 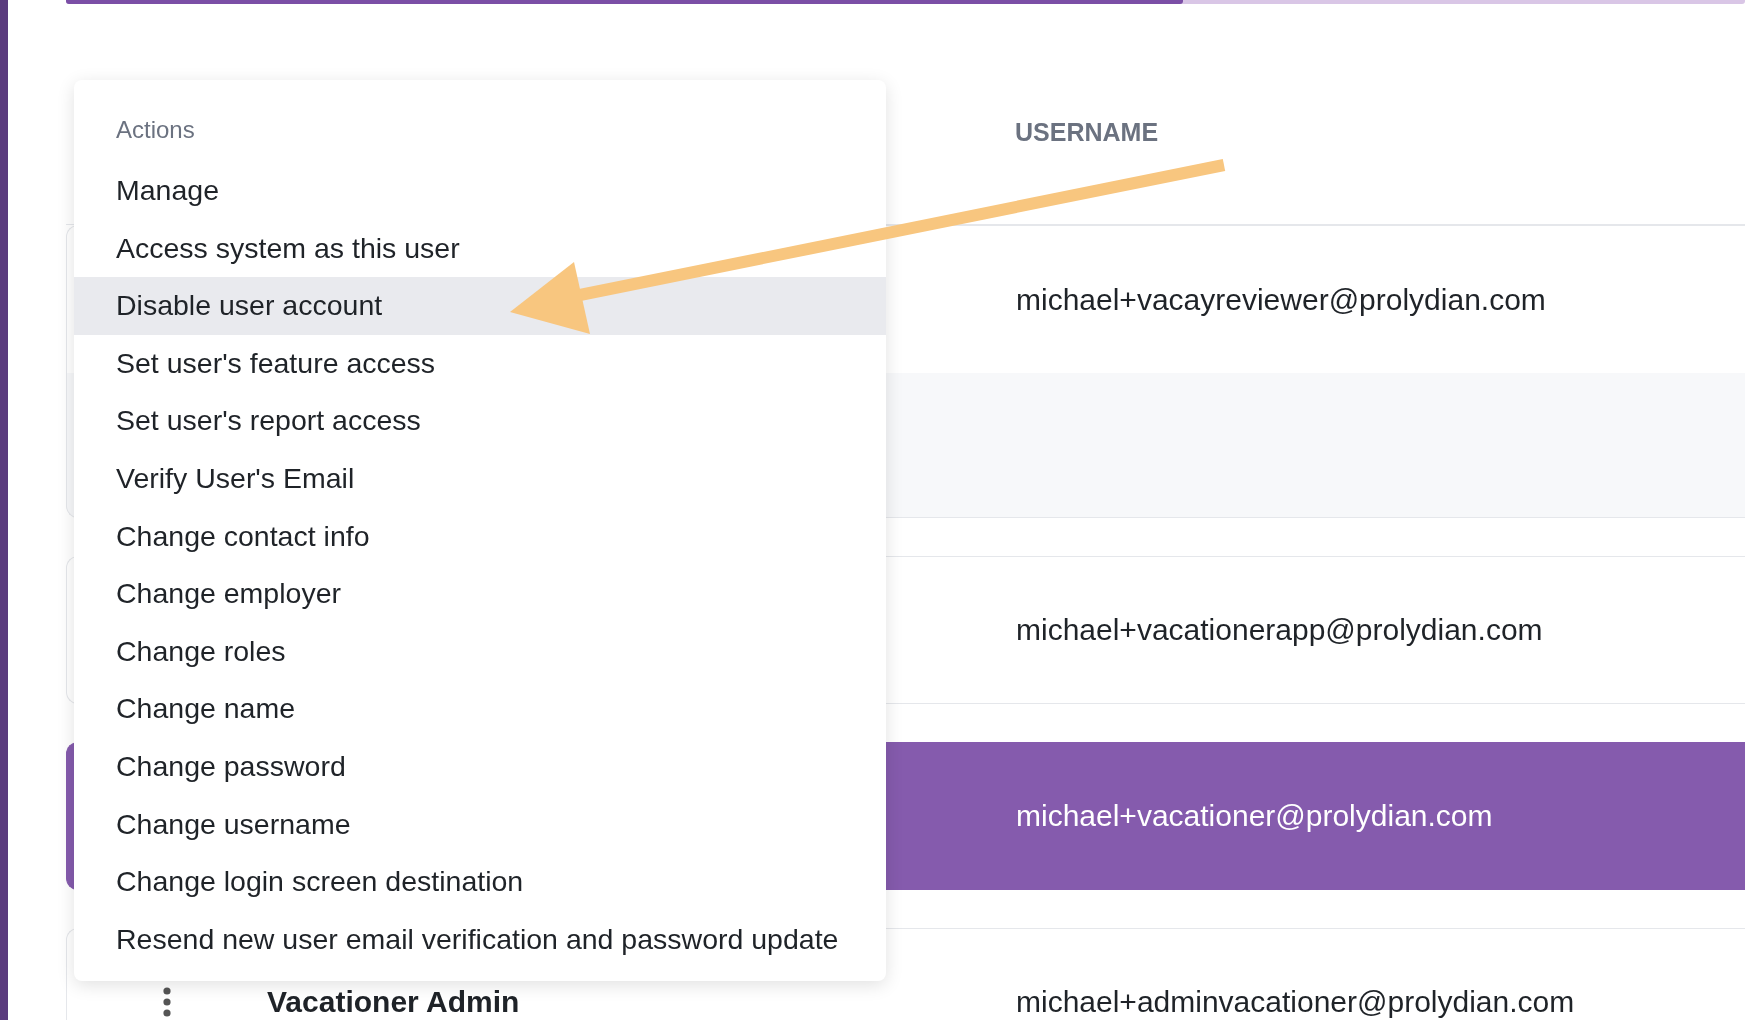 I want to click on menu-item: Set user's report access, so click(x=480, y=421).